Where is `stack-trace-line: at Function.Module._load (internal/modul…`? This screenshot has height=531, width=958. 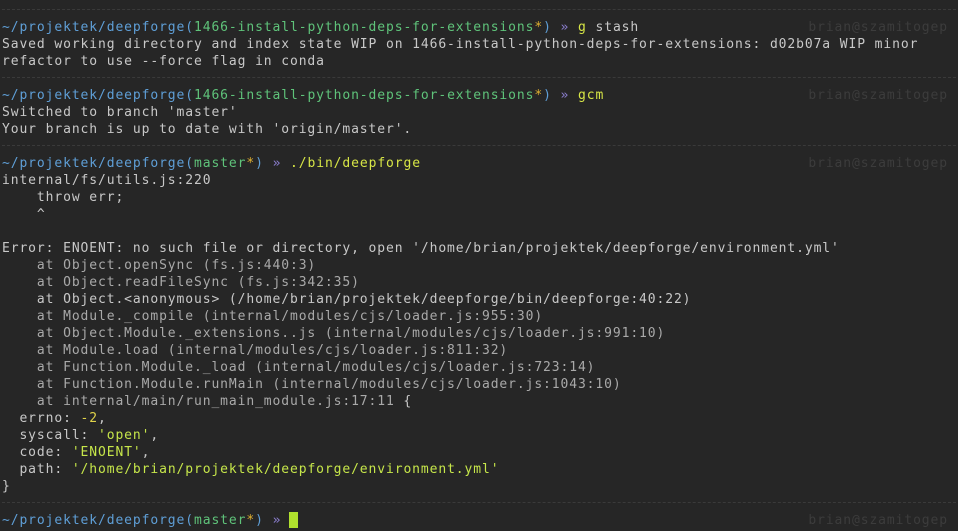
stack-trace-line: at Function.Module._load (internal/modul… is located at coordinates (299, 367).